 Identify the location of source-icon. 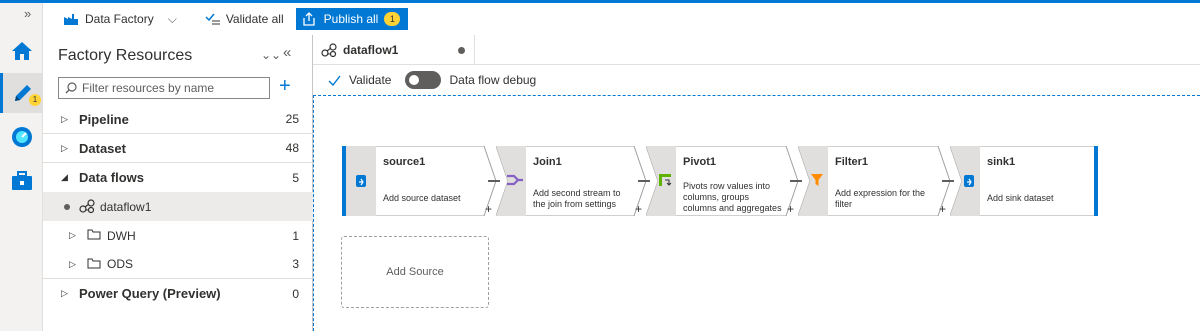
(361, 181).